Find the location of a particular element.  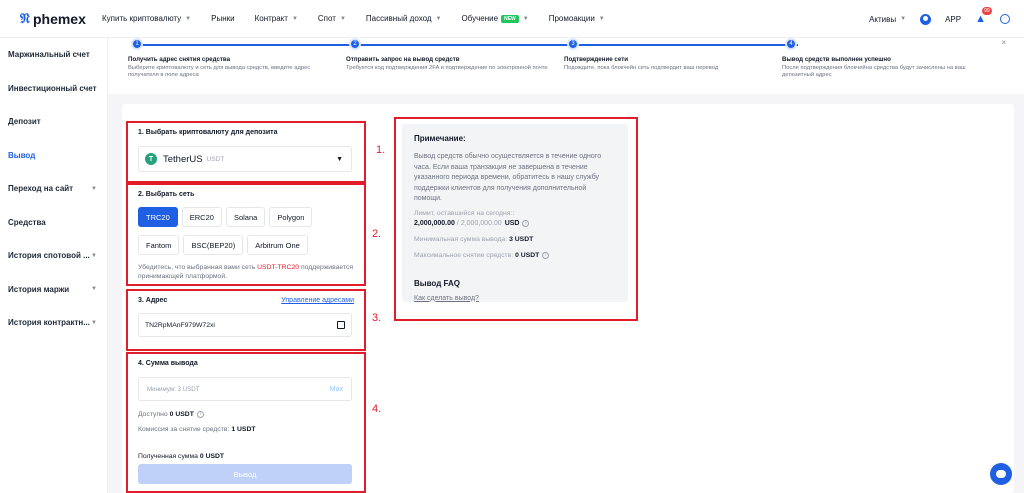

nav-spot: Спот ▼ is located at coordinates (332, 18).